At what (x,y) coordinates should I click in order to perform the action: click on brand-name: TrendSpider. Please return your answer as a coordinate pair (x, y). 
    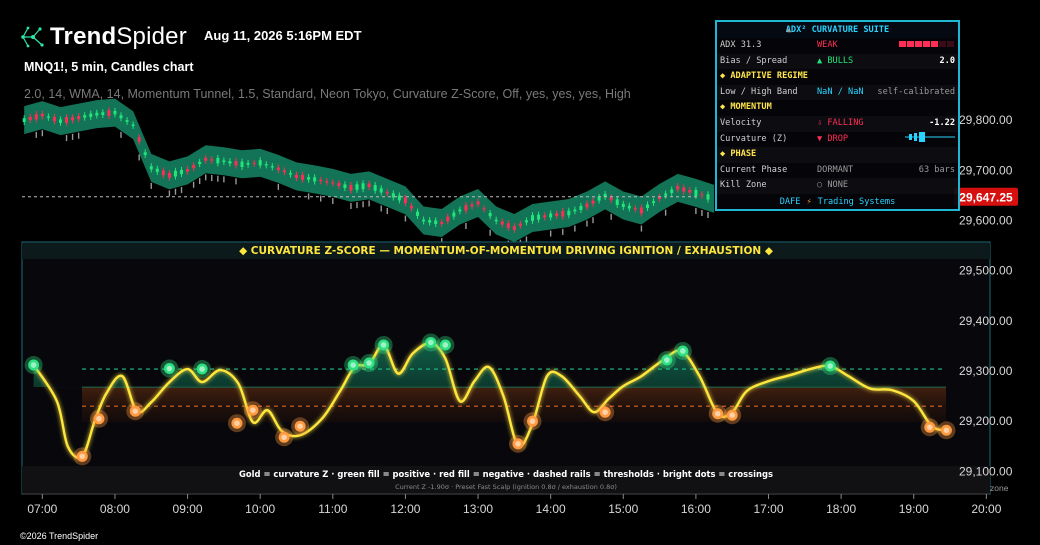
    Looking at the image, I should click on (118, 36).